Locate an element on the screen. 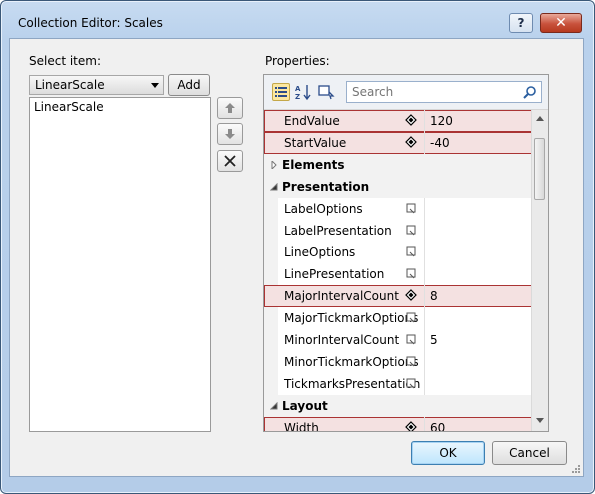 The height and width of the screenshot is (494, 595). property-row: MinorTickmarkOptions is located at coordinates (398, 362).